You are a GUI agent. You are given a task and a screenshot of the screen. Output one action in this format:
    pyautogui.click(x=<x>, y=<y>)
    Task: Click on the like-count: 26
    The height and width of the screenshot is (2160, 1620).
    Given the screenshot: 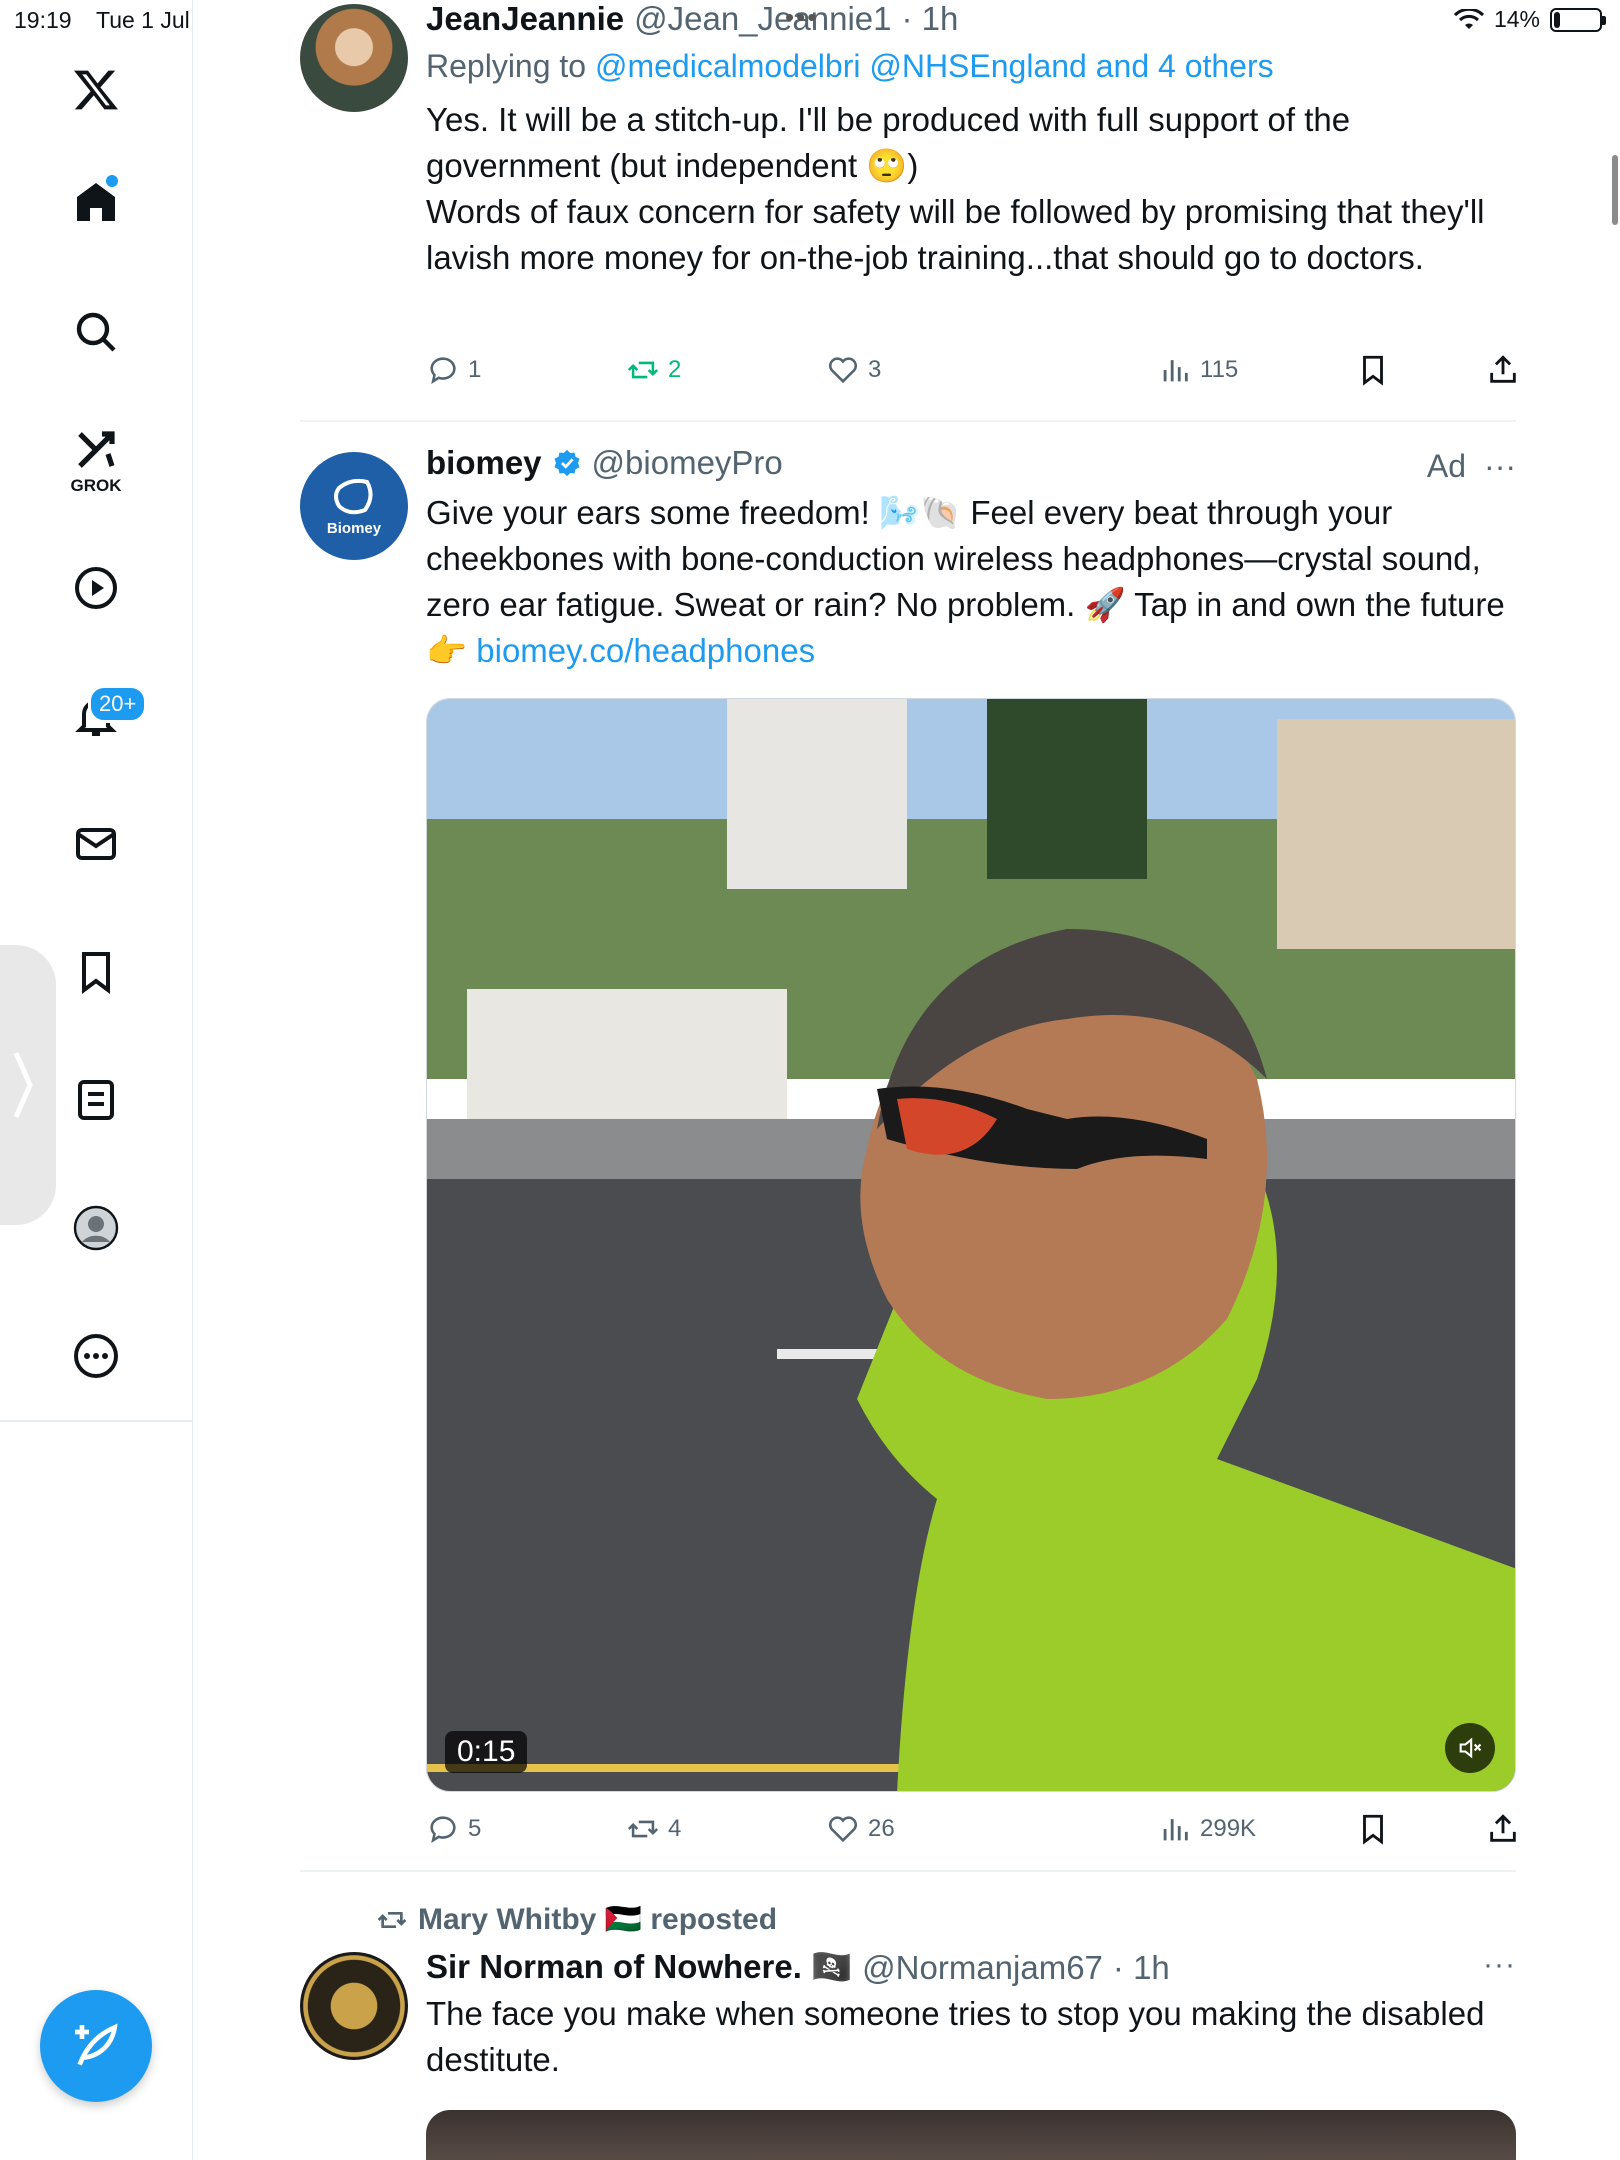 What is the action you would take?
    pyautogui.click(x=881, y=1828)
    